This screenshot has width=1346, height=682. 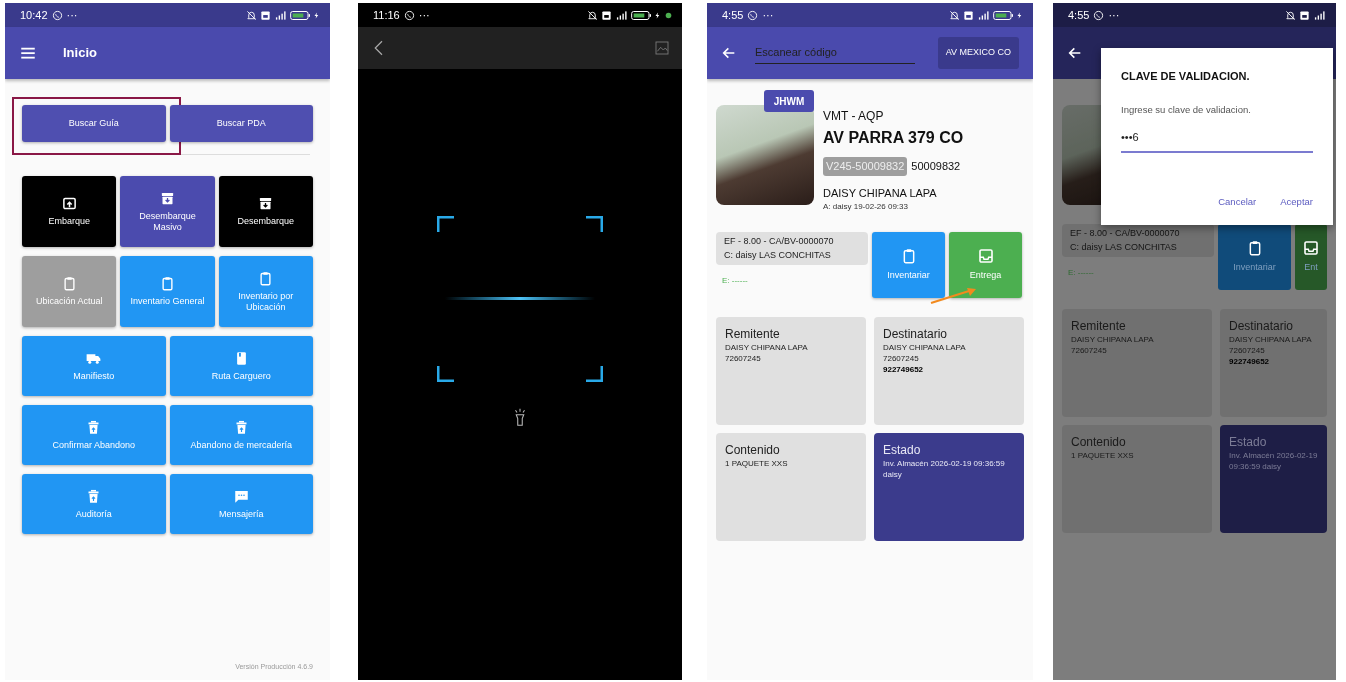 I want to click on menu-tile: Mensajería, so click(x=241, y=504).